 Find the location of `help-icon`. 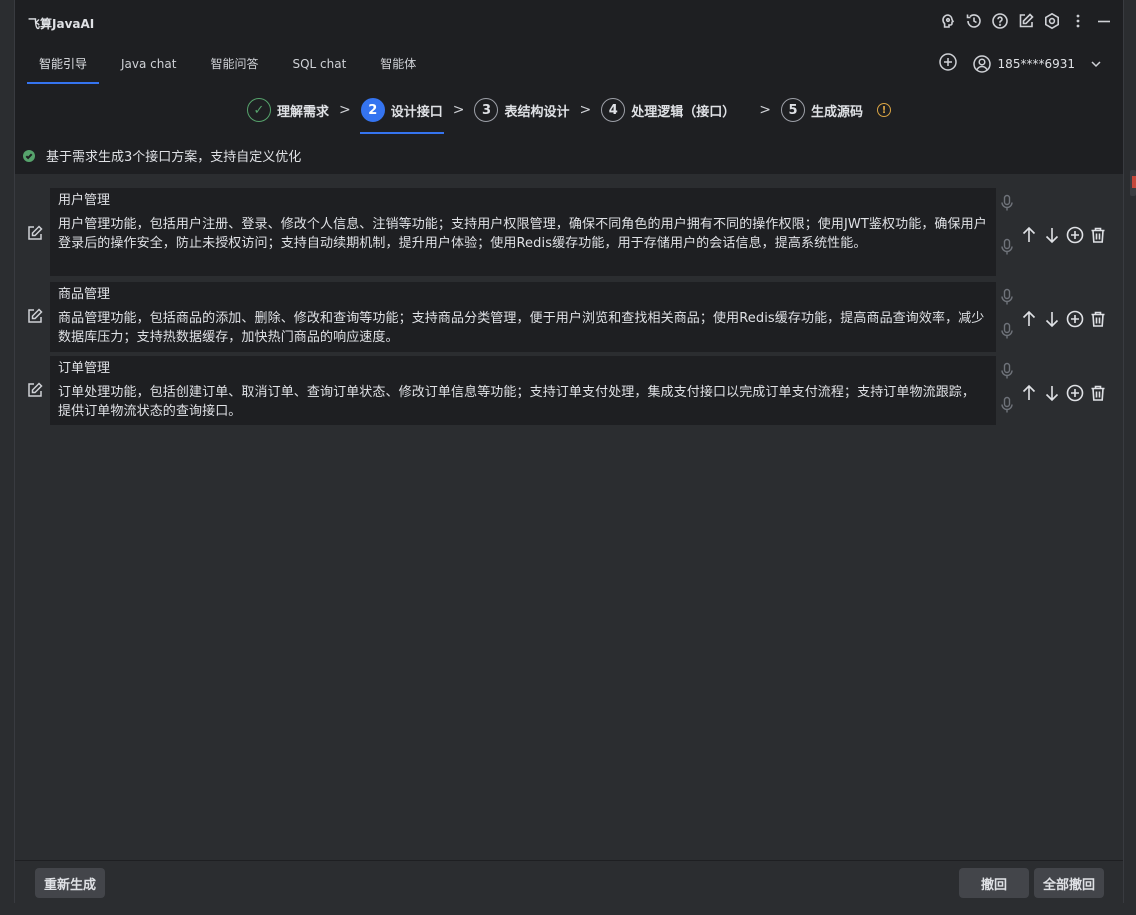

help-icon is located at coordinates (1000, 21).